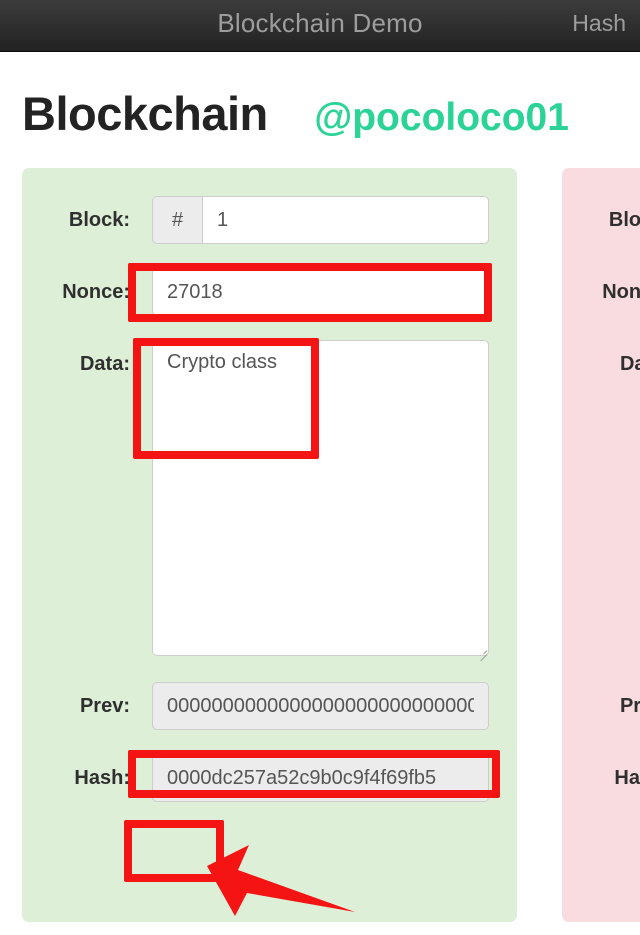 The height and width of the screenshot is (935, 640). Describe the element at coordinates (629, 364) in the screenshot. I see `data-label-2: Data:` at that location.